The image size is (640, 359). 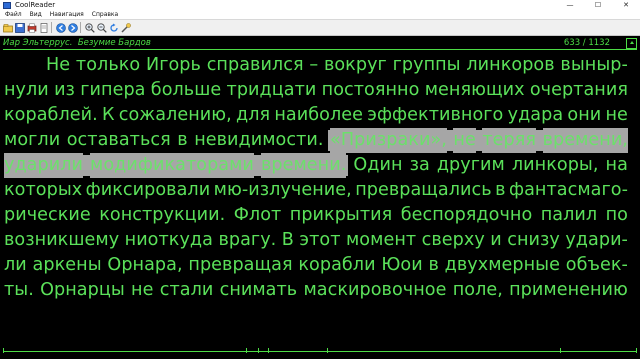 I want to click on text-word: снимать, so click(x=258, y=290).